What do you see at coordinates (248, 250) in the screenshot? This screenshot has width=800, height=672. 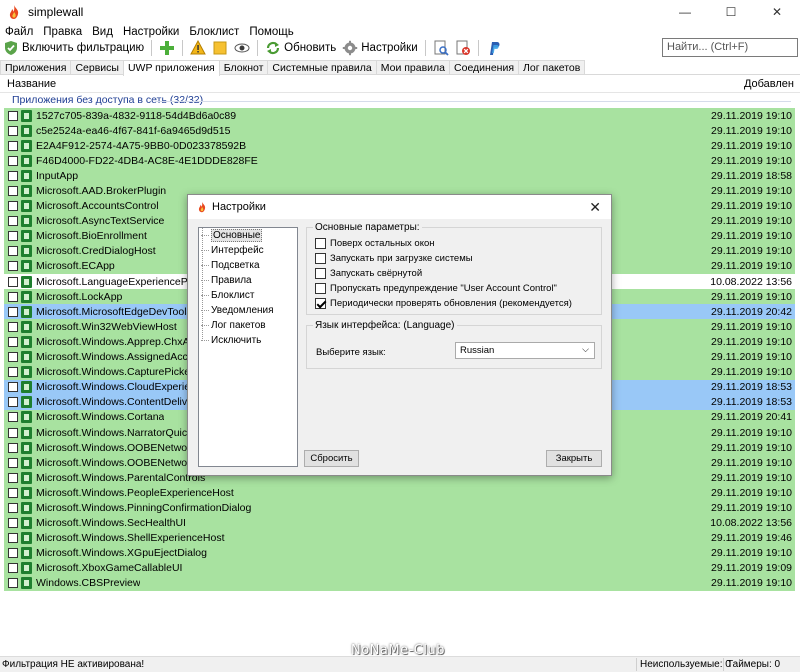 I see `nav-item-interface: Интерфейс` at bounding box center [248, 250].